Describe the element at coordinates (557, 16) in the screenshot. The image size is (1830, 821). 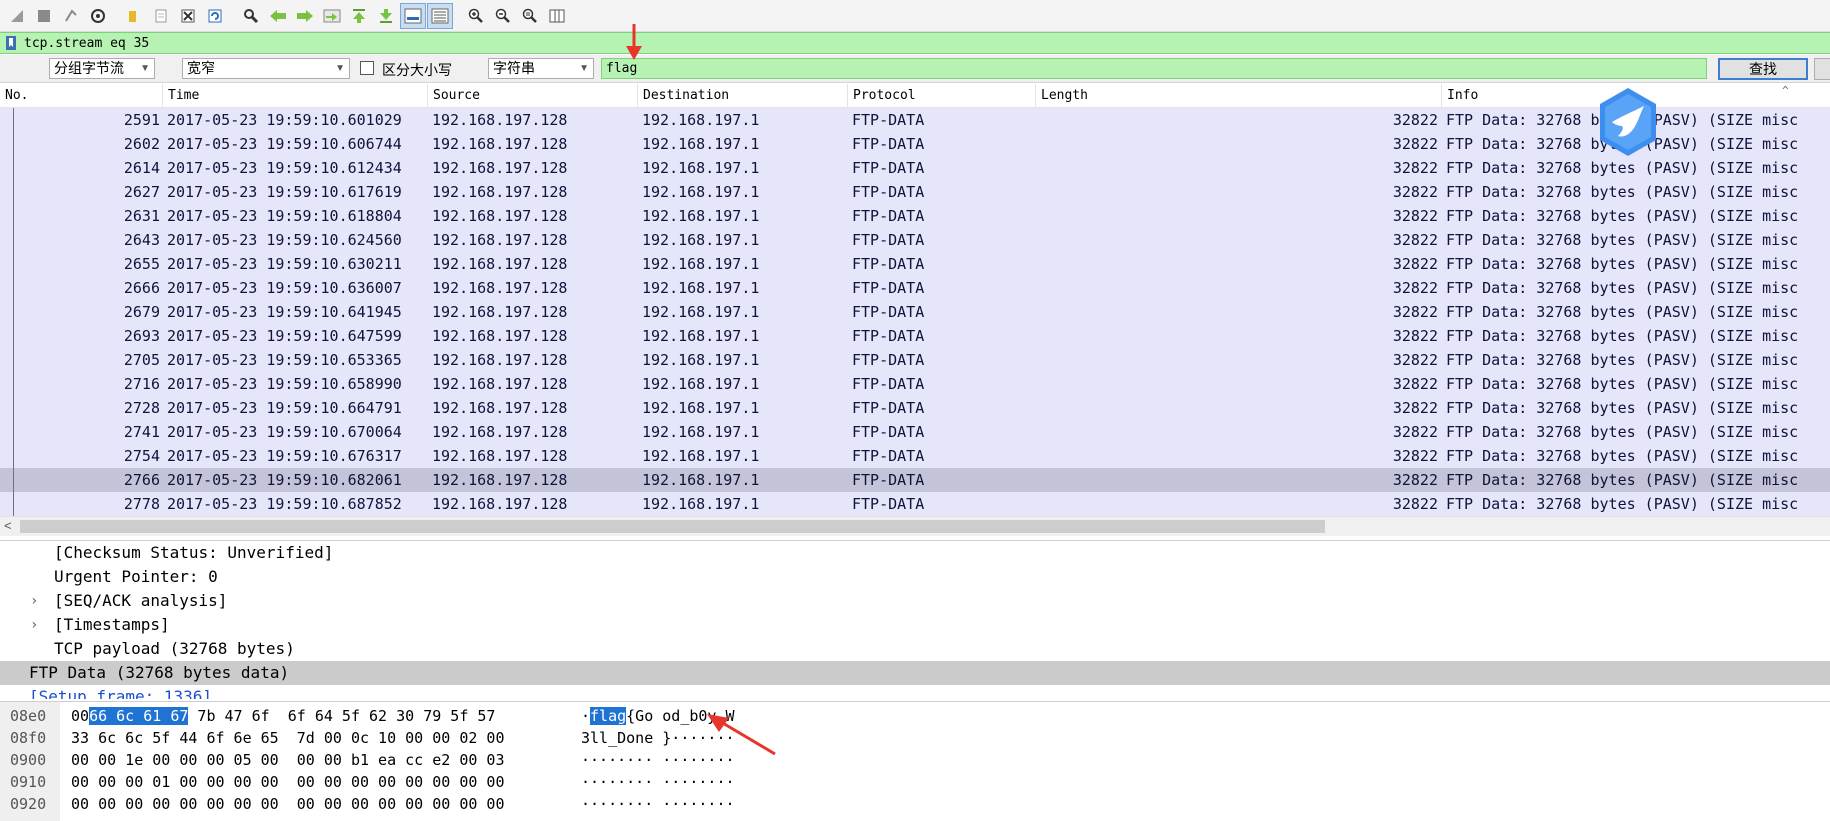
I see `resize-columns-icon` at that location.